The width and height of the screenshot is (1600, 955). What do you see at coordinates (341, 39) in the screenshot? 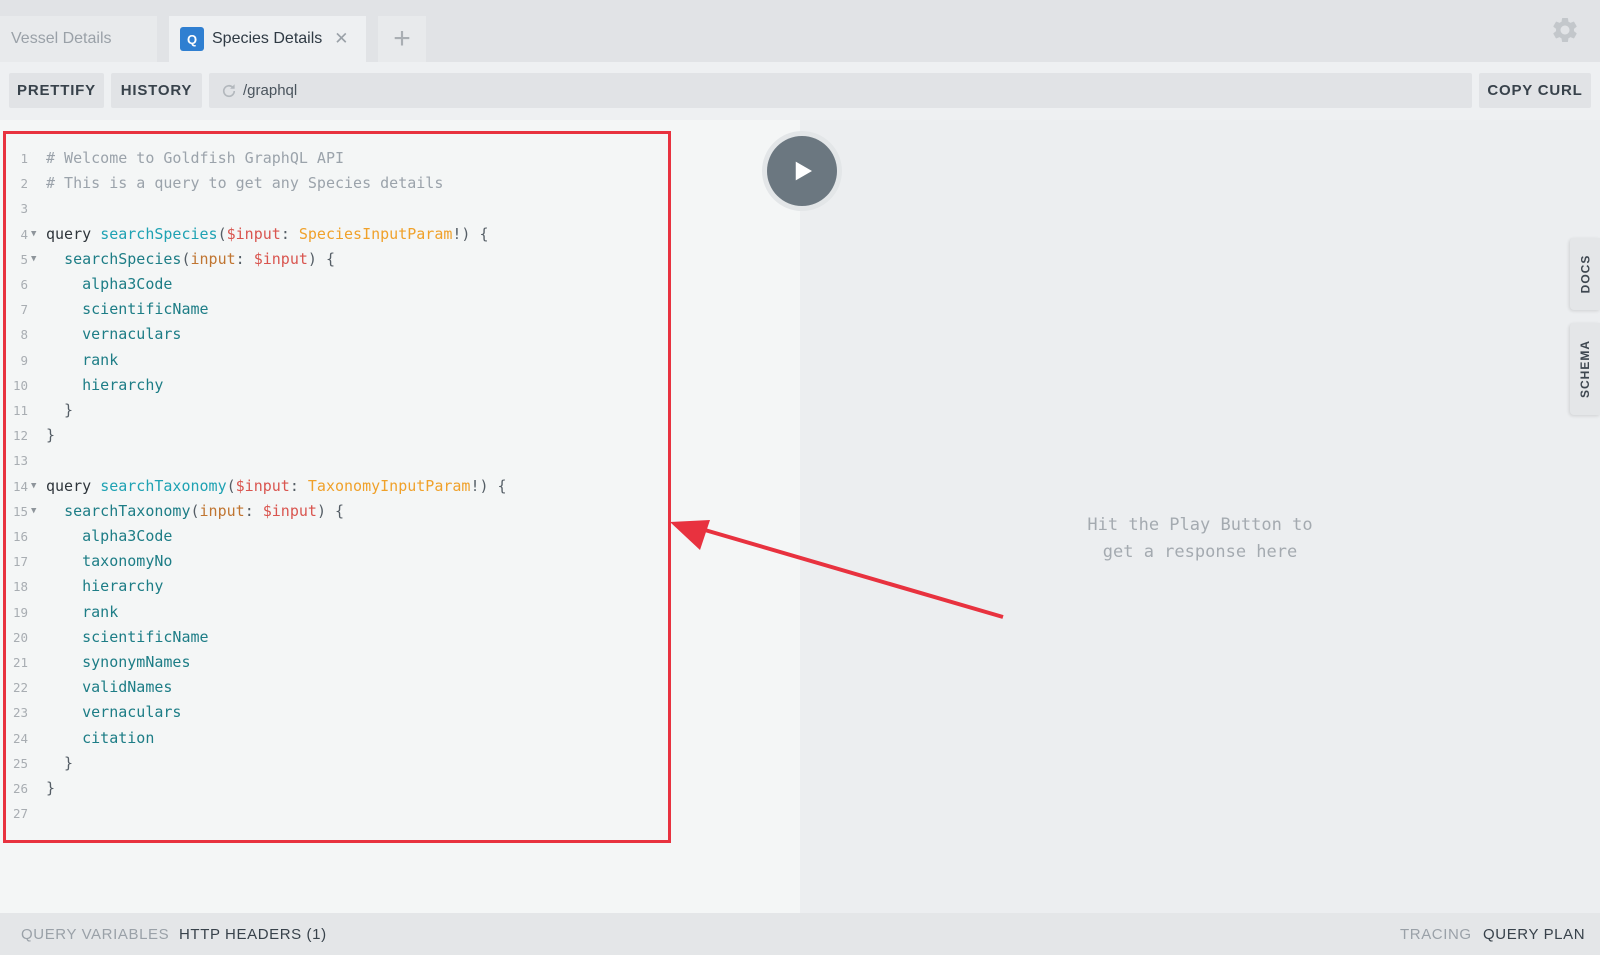
I see `close-icon: ✕` at bounding box center [341, 39].